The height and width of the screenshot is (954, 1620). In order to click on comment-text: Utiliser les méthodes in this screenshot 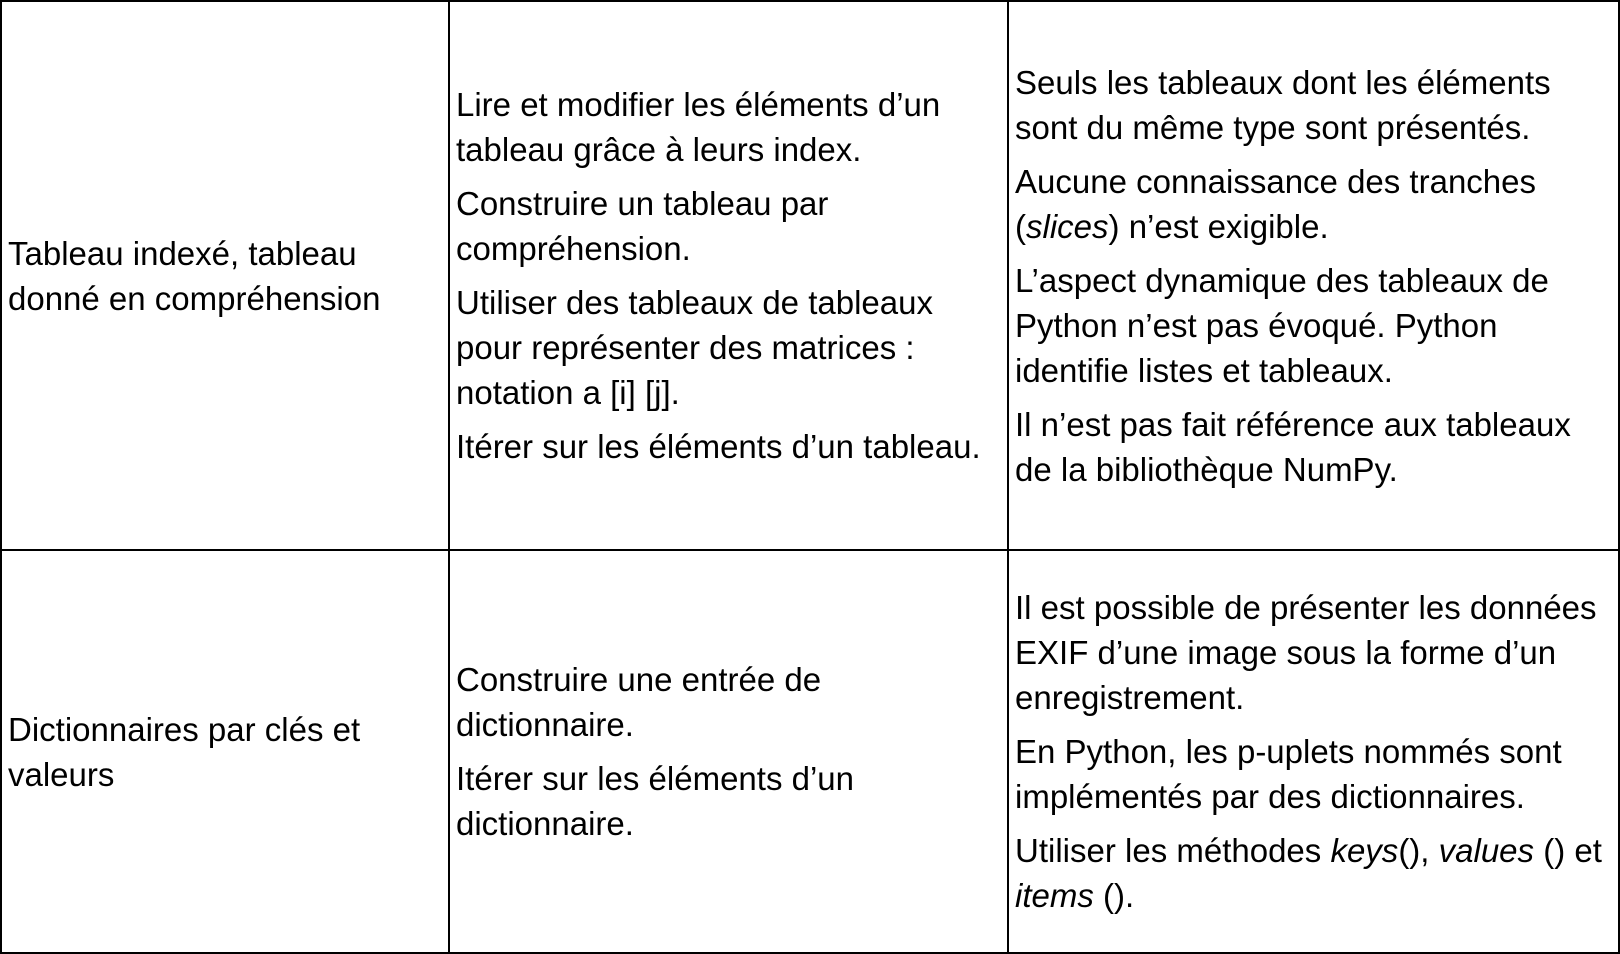, I will do `click(1173, 850)`.